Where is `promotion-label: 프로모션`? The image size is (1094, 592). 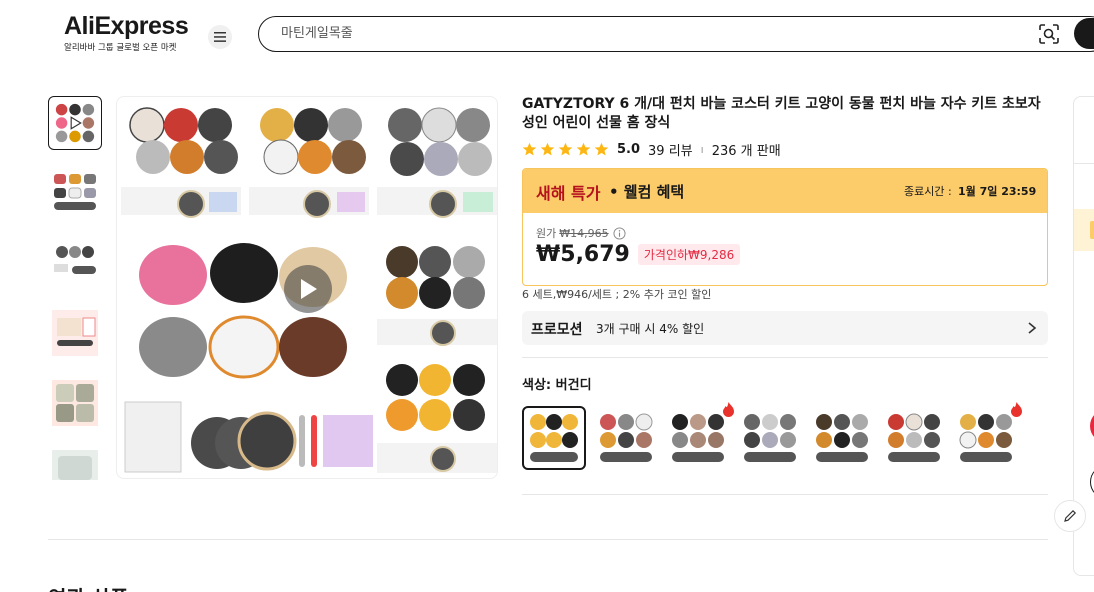
promotion-label: 프로모션 is located at coordinates (557, 330).